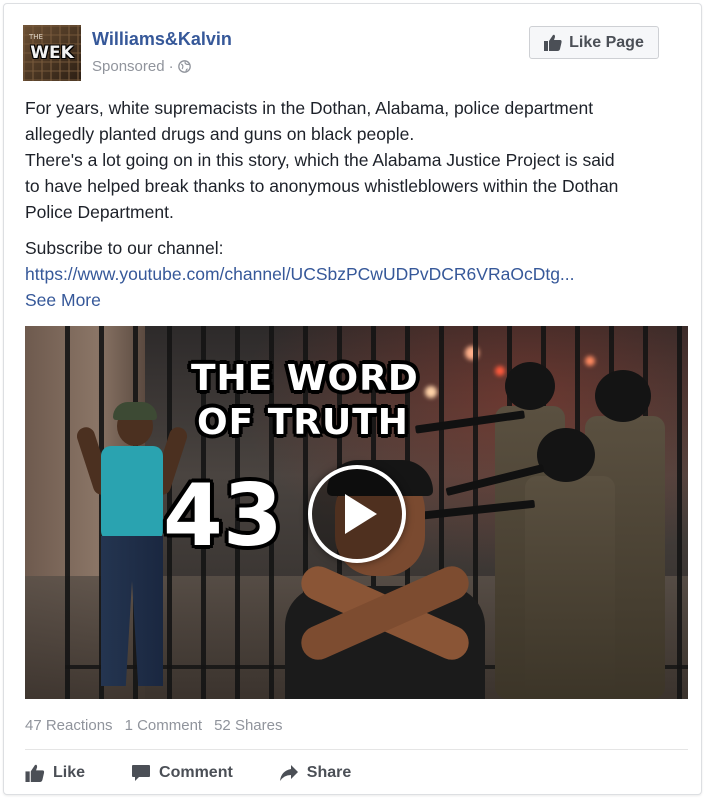  I want to click on like-button: Like, so click(55, 773).